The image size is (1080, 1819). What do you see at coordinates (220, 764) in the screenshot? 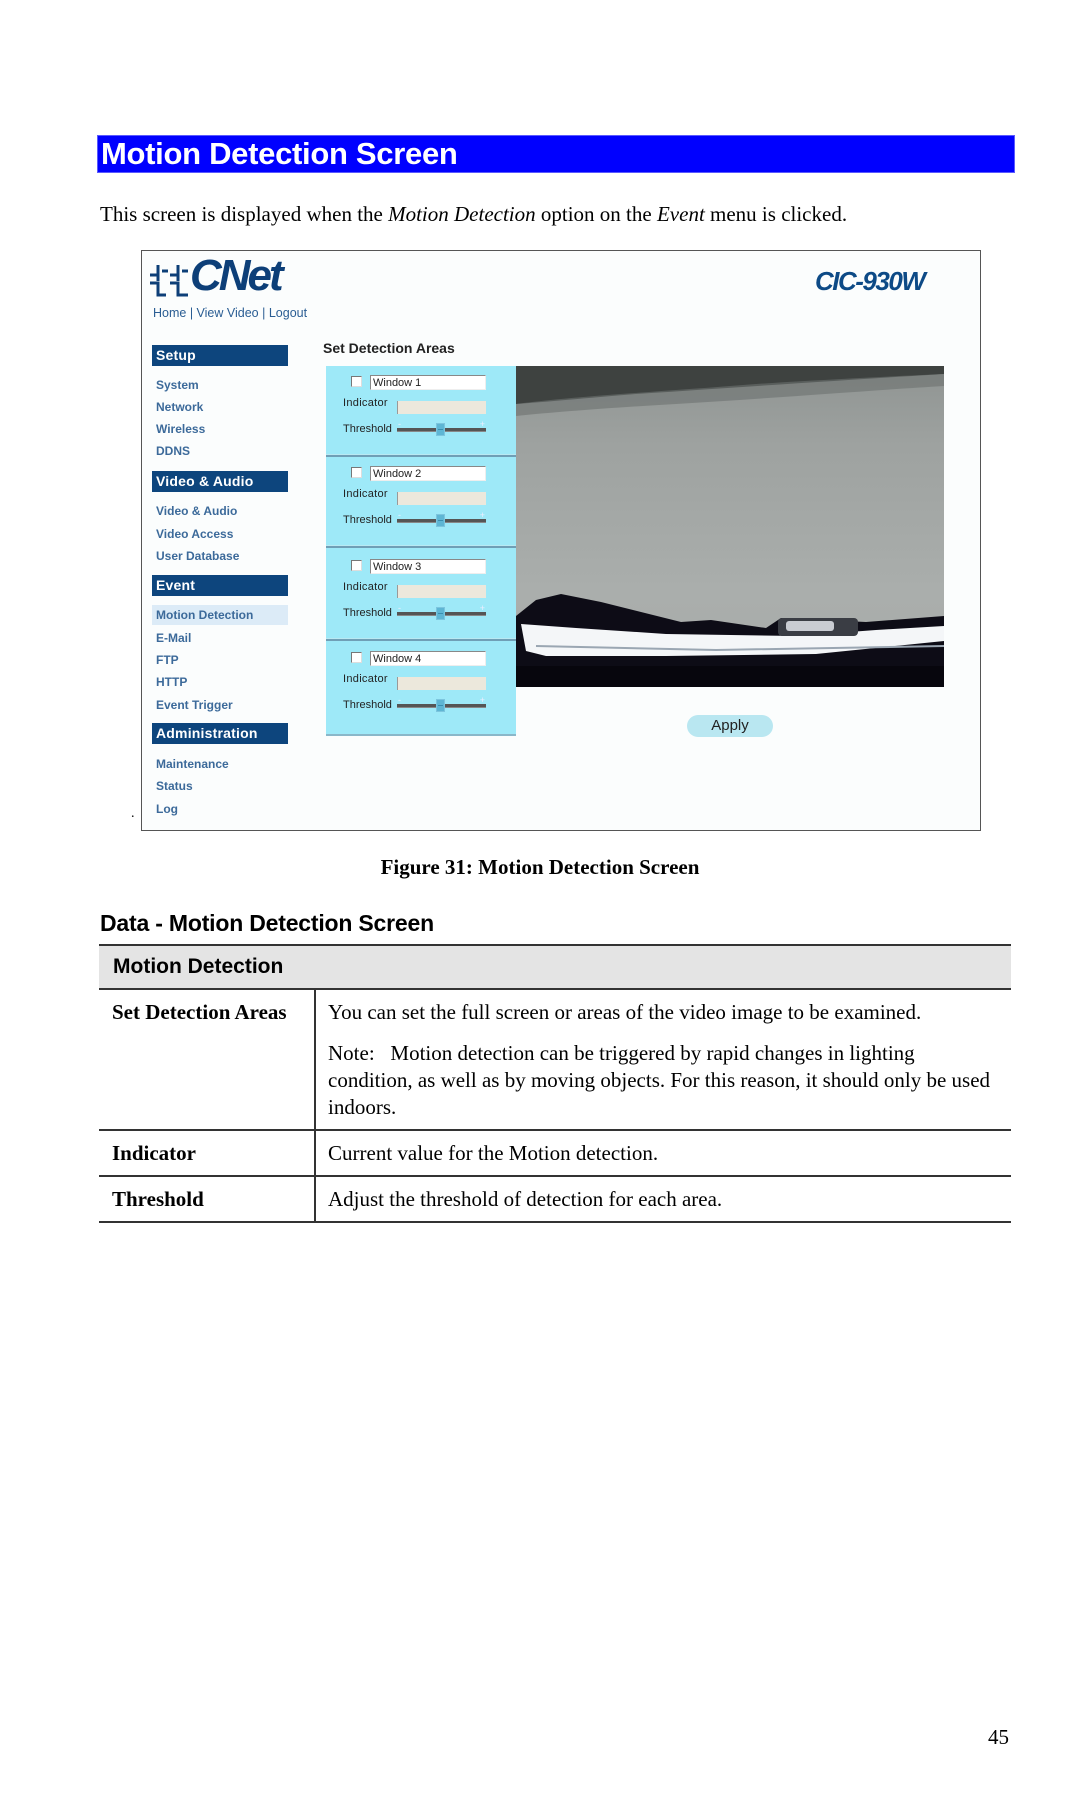
I see `sidebar-item-maintenance: Maintenance` at bounding box center [220, 764].